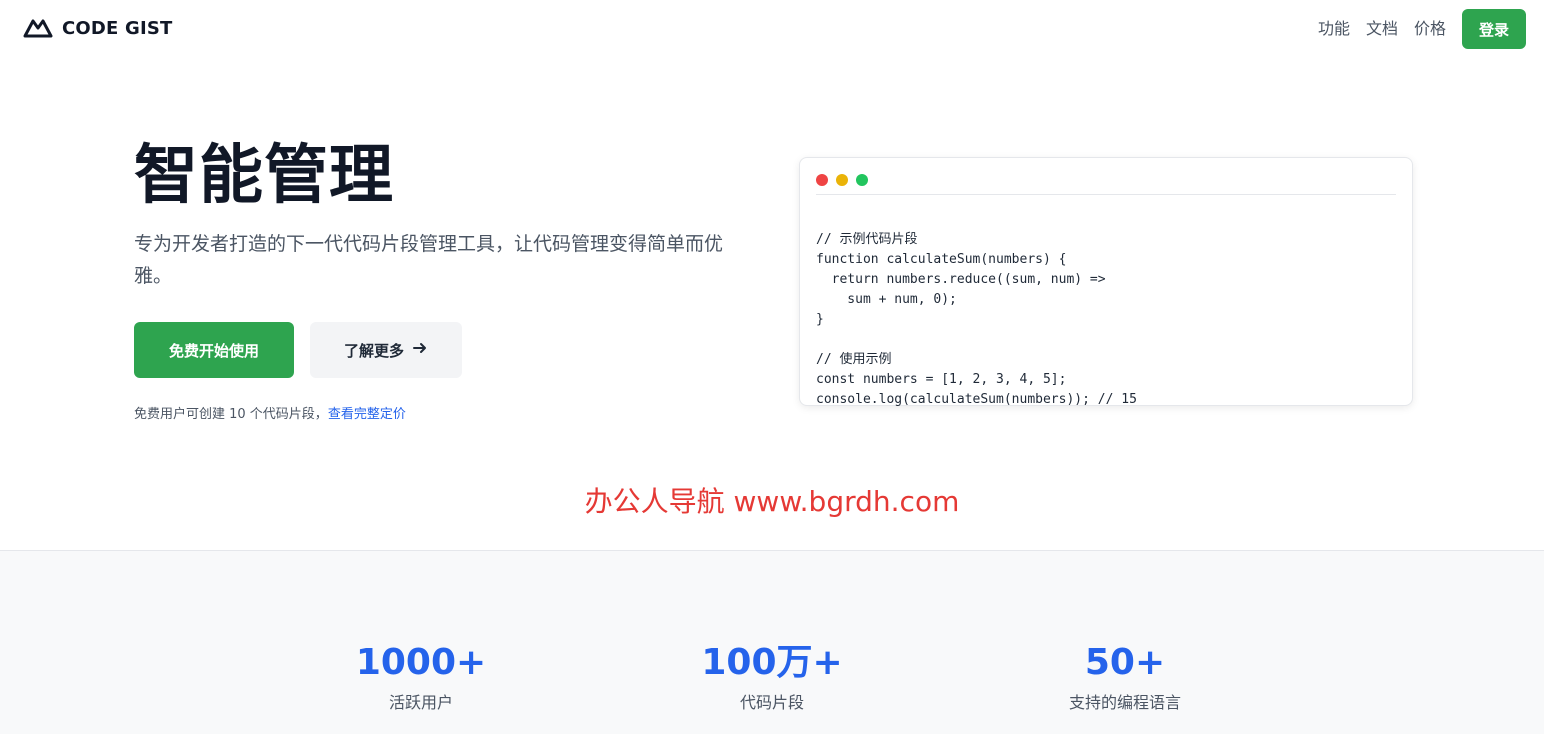 This screenshot has width=1544, height=734. What do you see at coordinates (429, 260) in the screenshot?
I see `hero-description: 专为开发者打造的下一代代码片段管理工具，让代码管理变得简单而优雅。` at bounding box center [429, 260].